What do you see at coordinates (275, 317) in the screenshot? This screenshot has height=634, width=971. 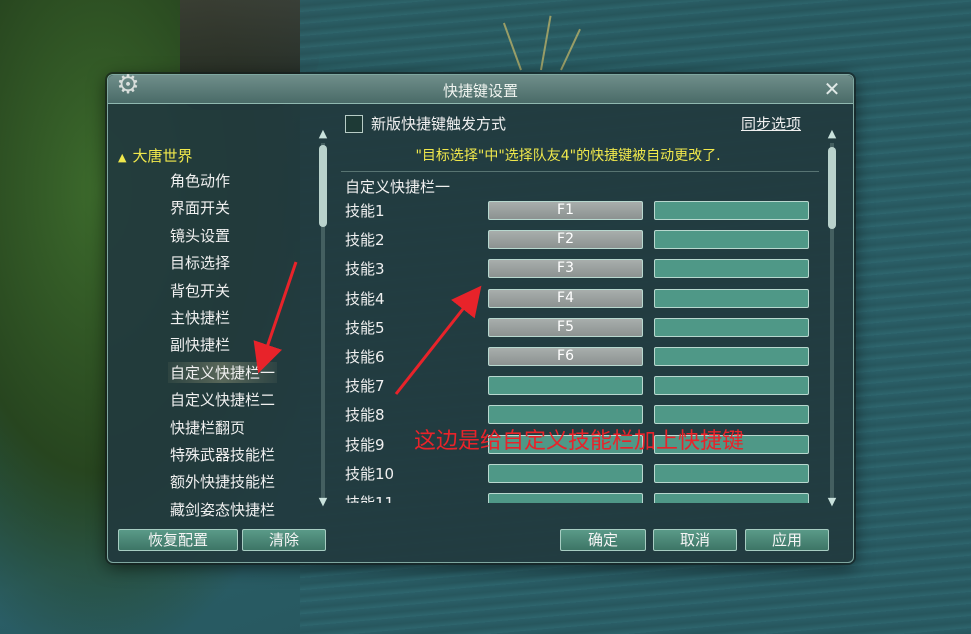 I see `annotation-arrow-left` at bounding box center [275, 317].